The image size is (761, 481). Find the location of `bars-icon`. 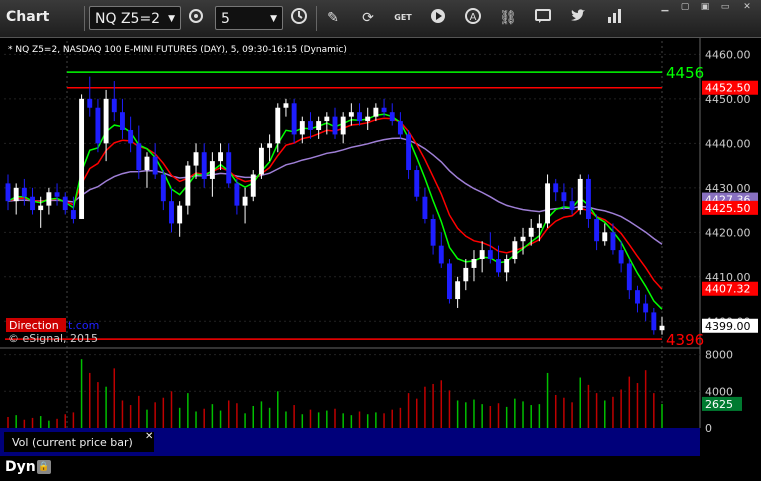

bars-icon is located at coordinates (615, 18).